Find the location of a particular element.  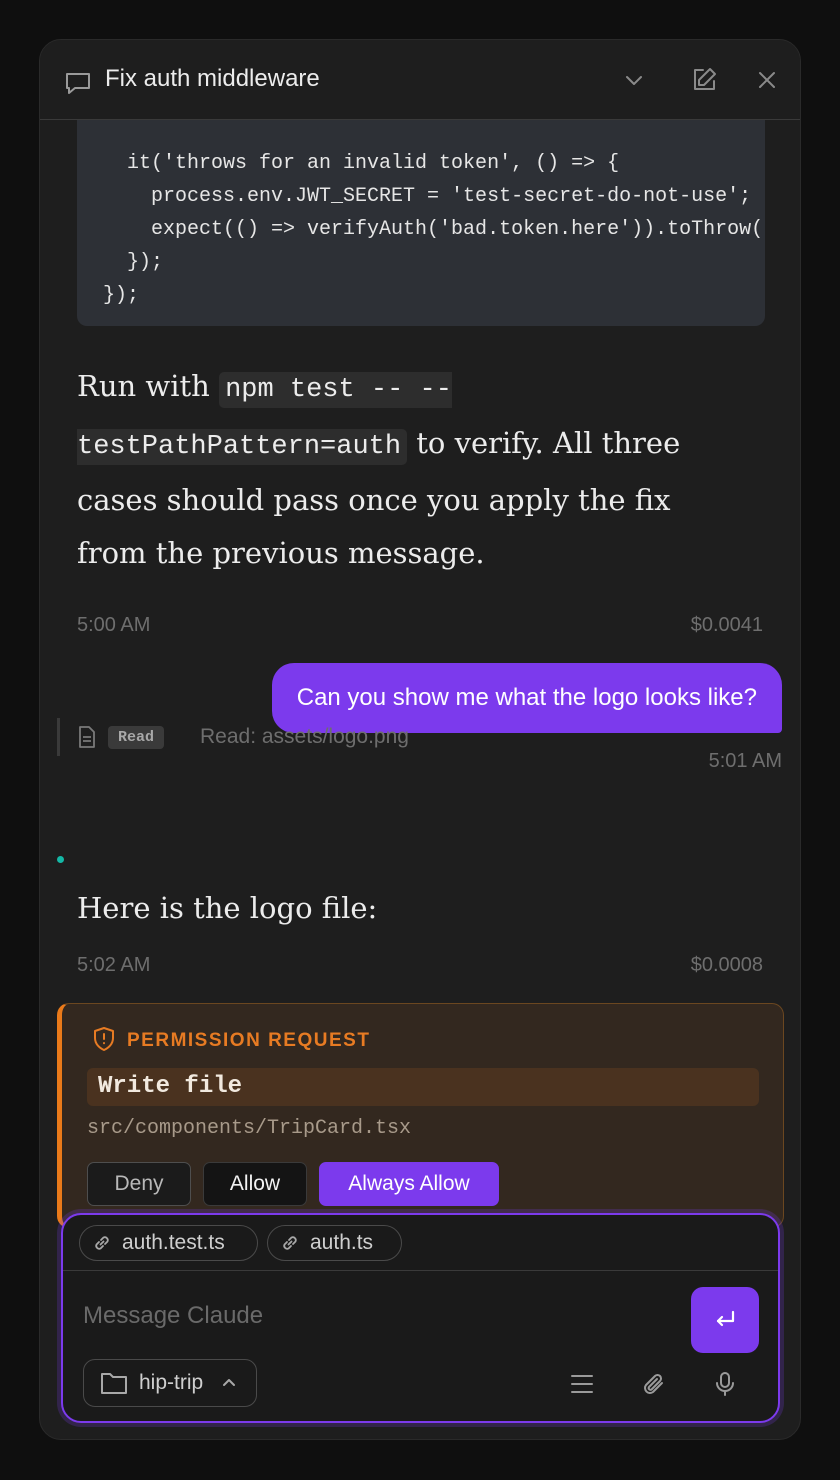

chip-label: auth.test.ts is located at coordinates (173, 1242).